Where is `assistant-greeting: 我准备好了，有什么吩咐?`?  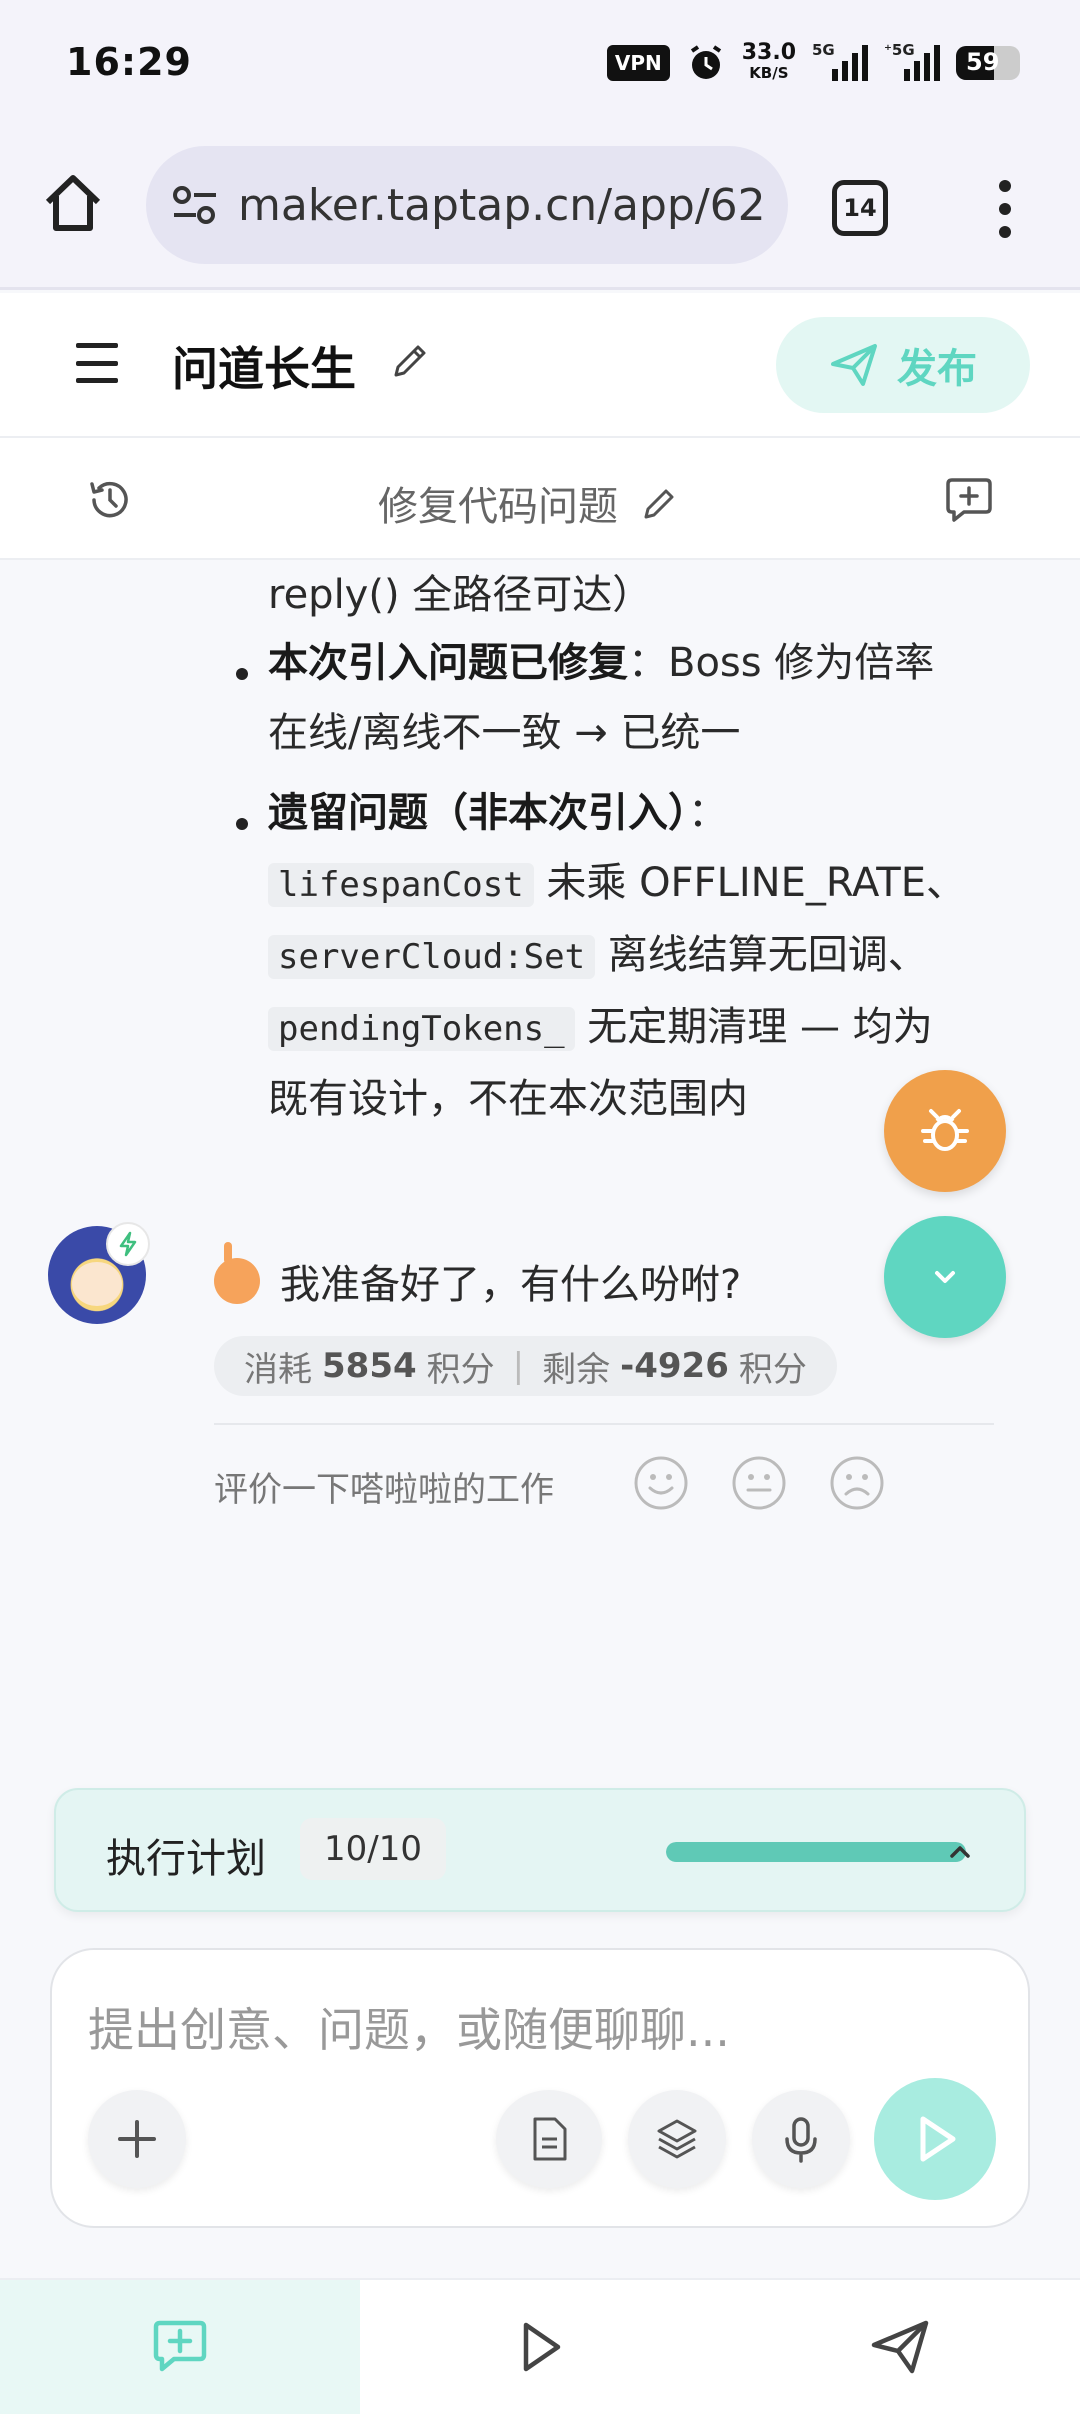
assistant-greeting: 我准备好了，有什么吩咐? is located at coordinates (478, 1276).